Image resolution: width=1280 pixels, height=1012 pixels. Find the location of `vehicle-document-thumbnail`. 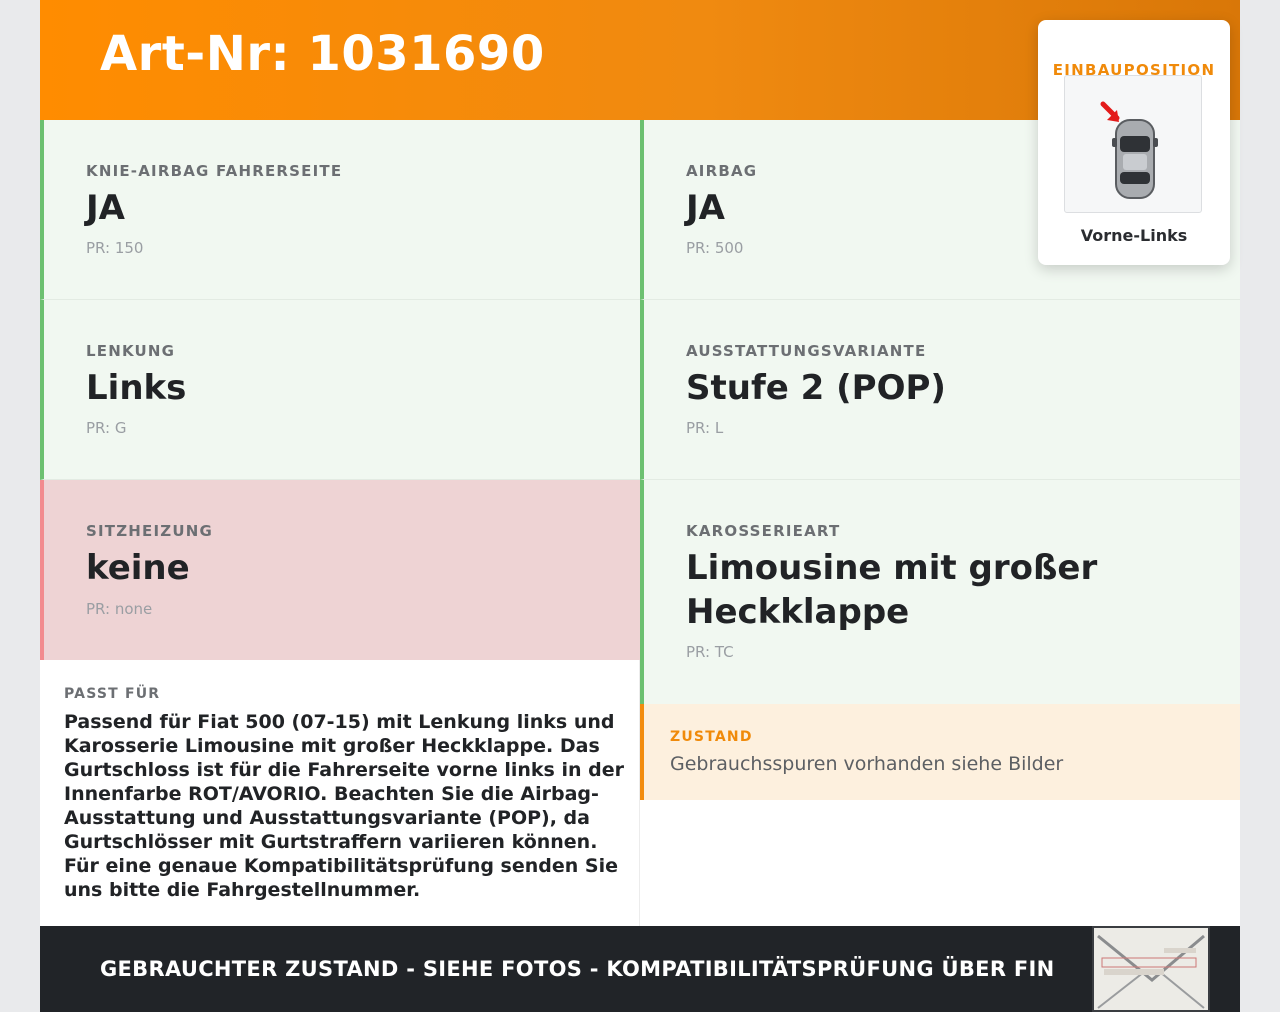

vehicle-document-thumbnail is located at coordinates (1151, 969).